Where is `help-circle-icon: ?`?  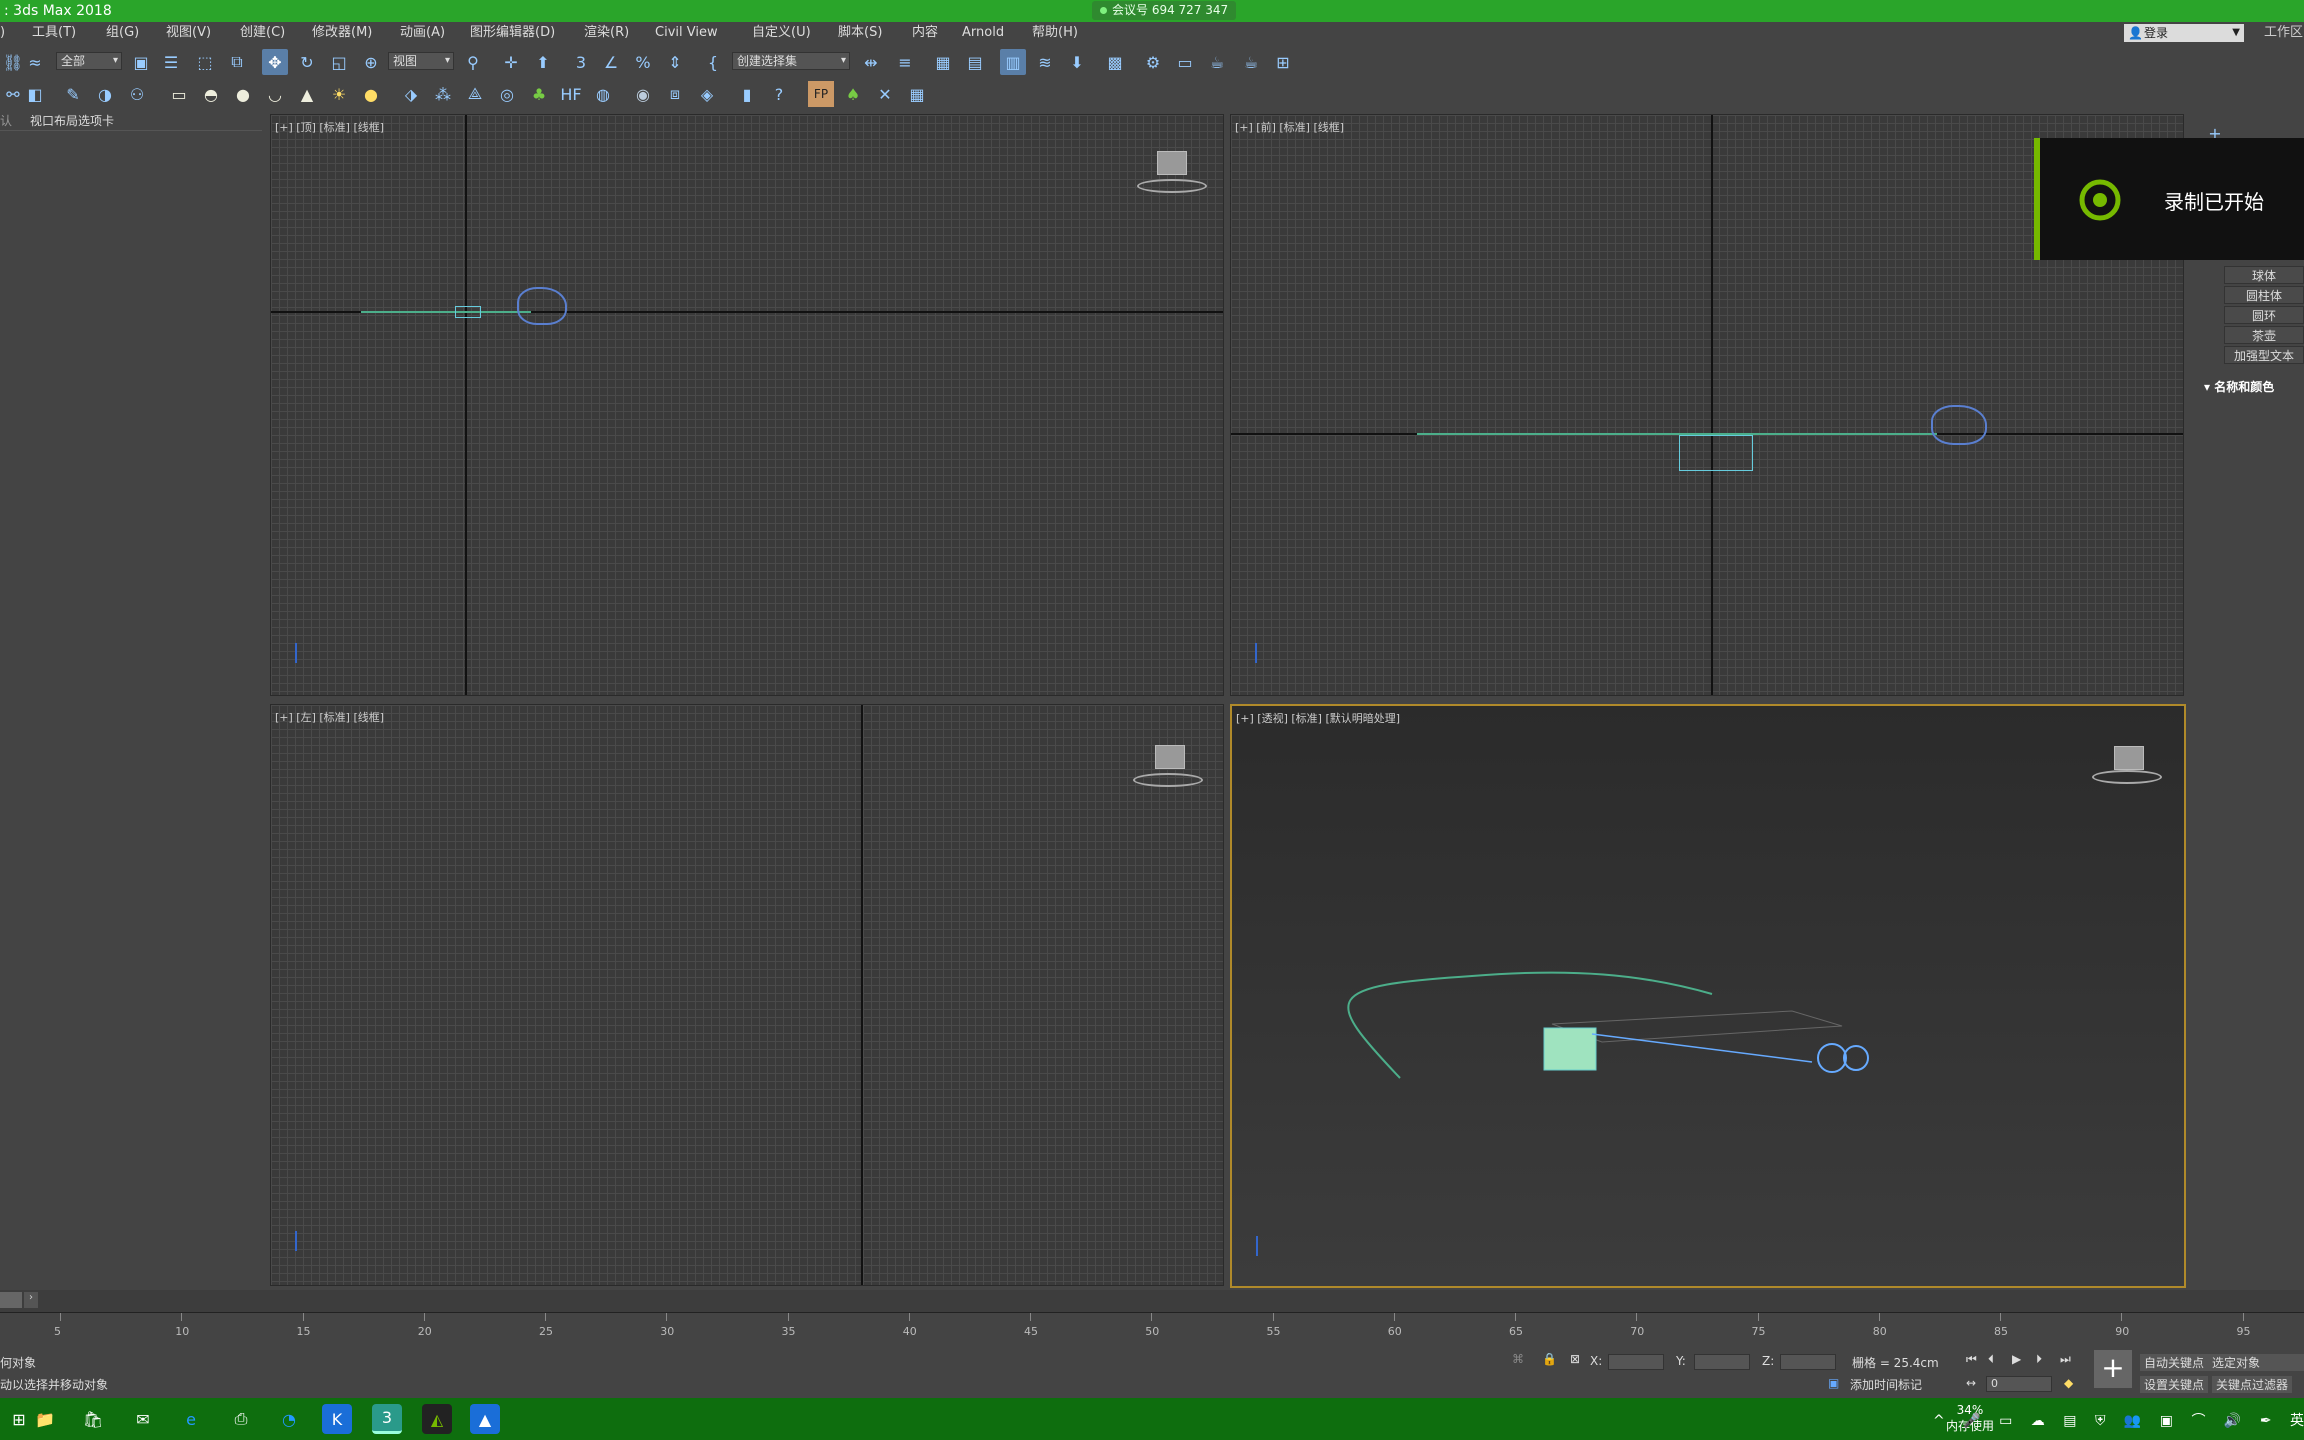
help-circle-icon: ? is located at coordinates (779, 94).